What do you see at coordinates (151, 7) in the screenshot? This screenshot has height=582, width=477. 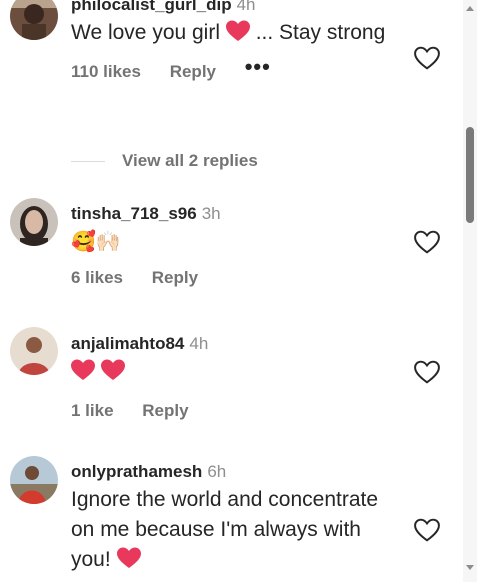 I see `username: philocalist_gurl_dip` at bounding box center [151, 7].